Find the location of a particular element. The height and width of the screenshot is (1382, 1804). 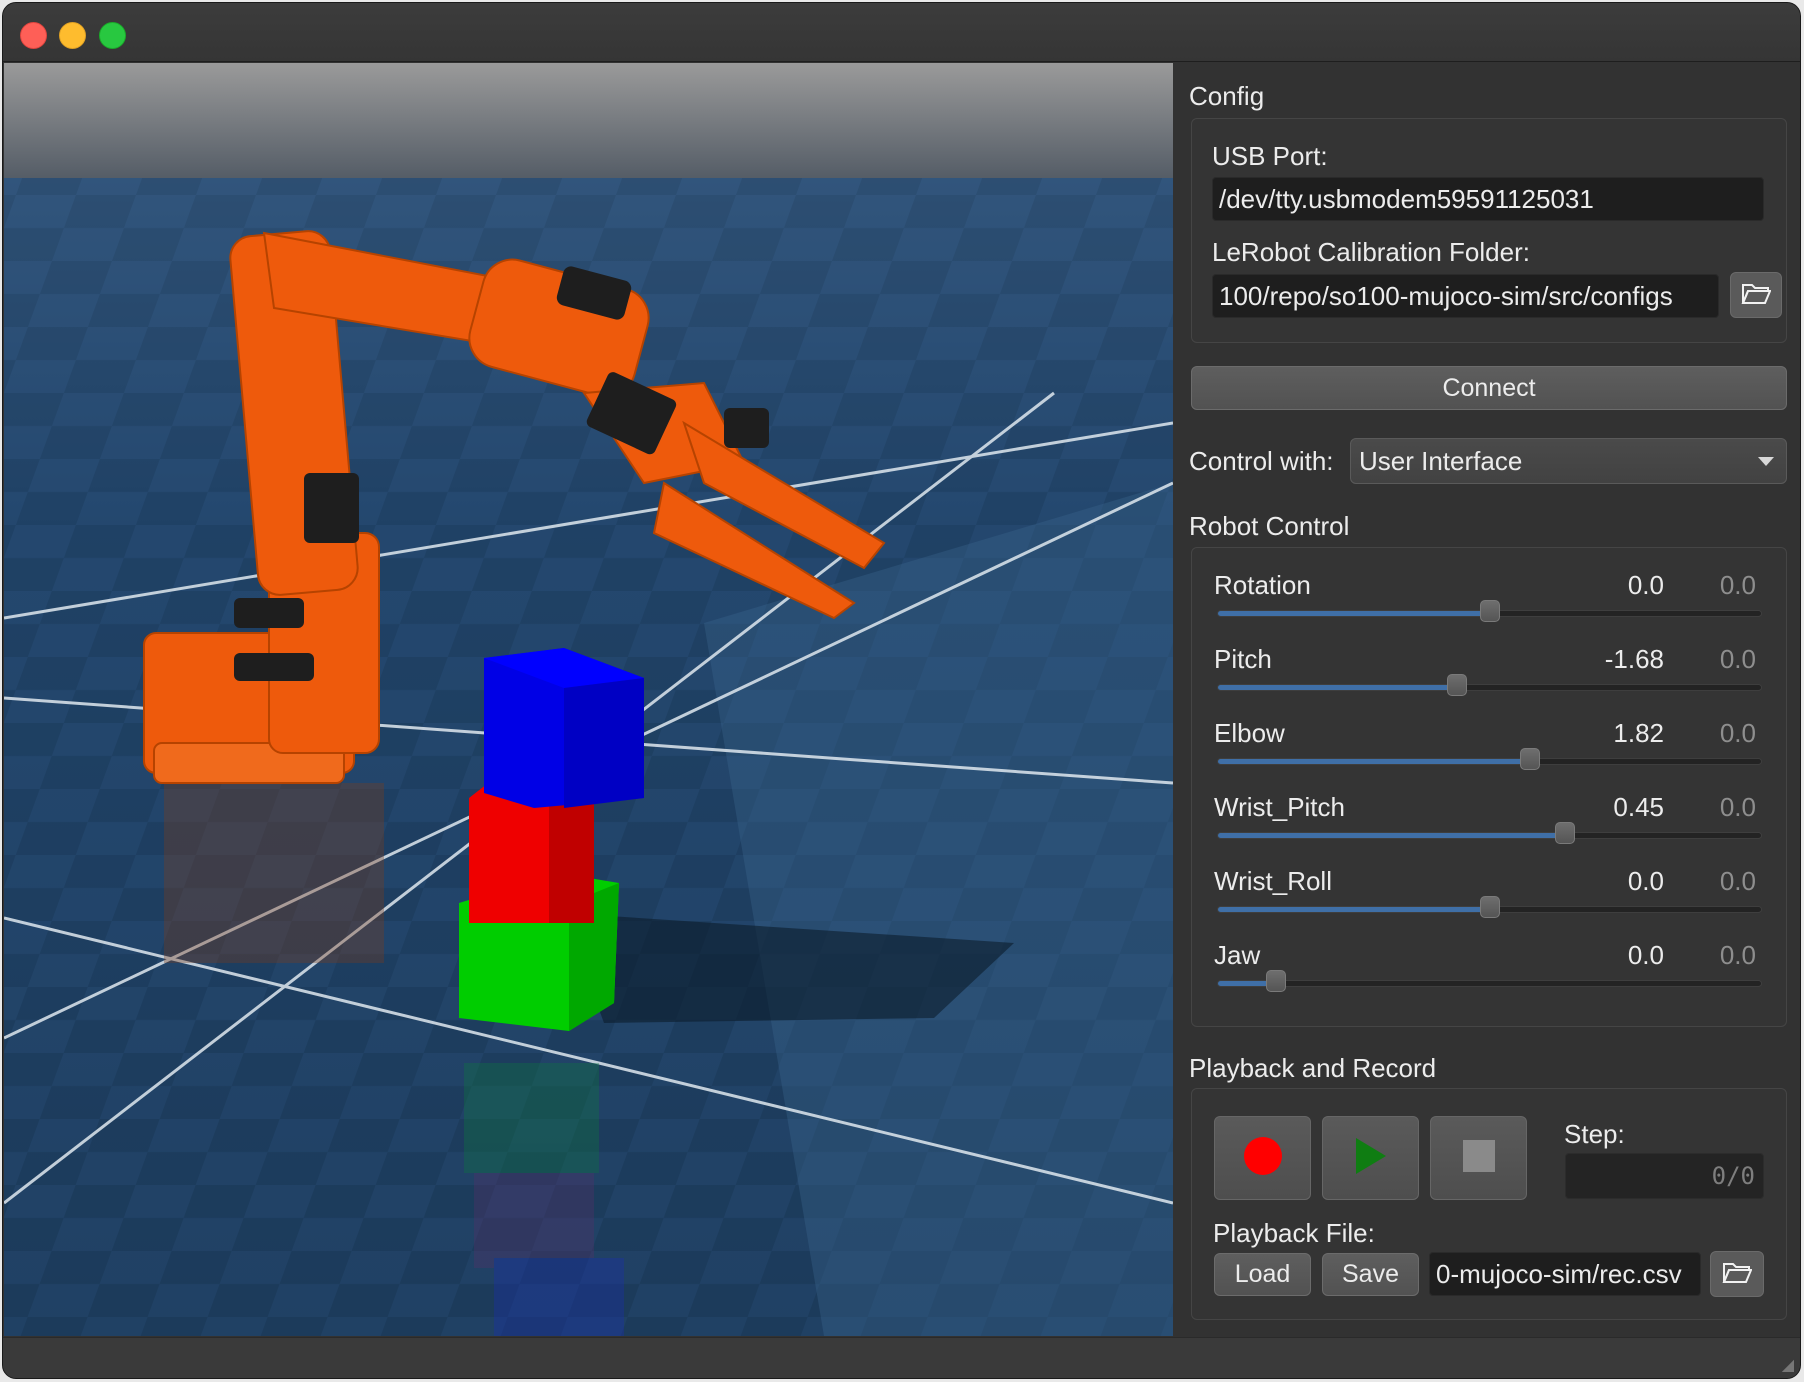

playback-record-title: Playback and Record is located at coordinates (1313, 1068).